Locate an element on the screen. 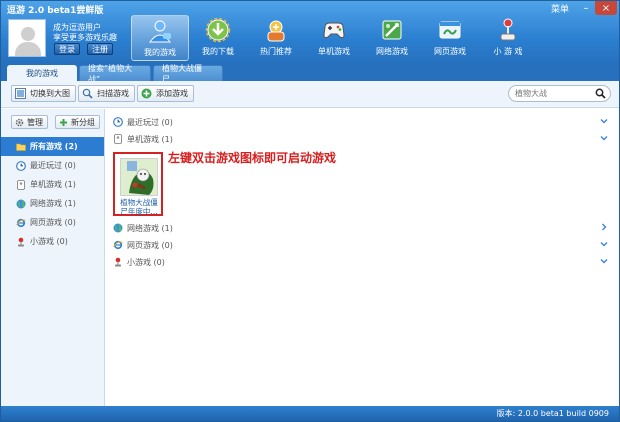 This screenshot has height=422, width=620. register-button: 注册 is located at coordinates (100, 49).